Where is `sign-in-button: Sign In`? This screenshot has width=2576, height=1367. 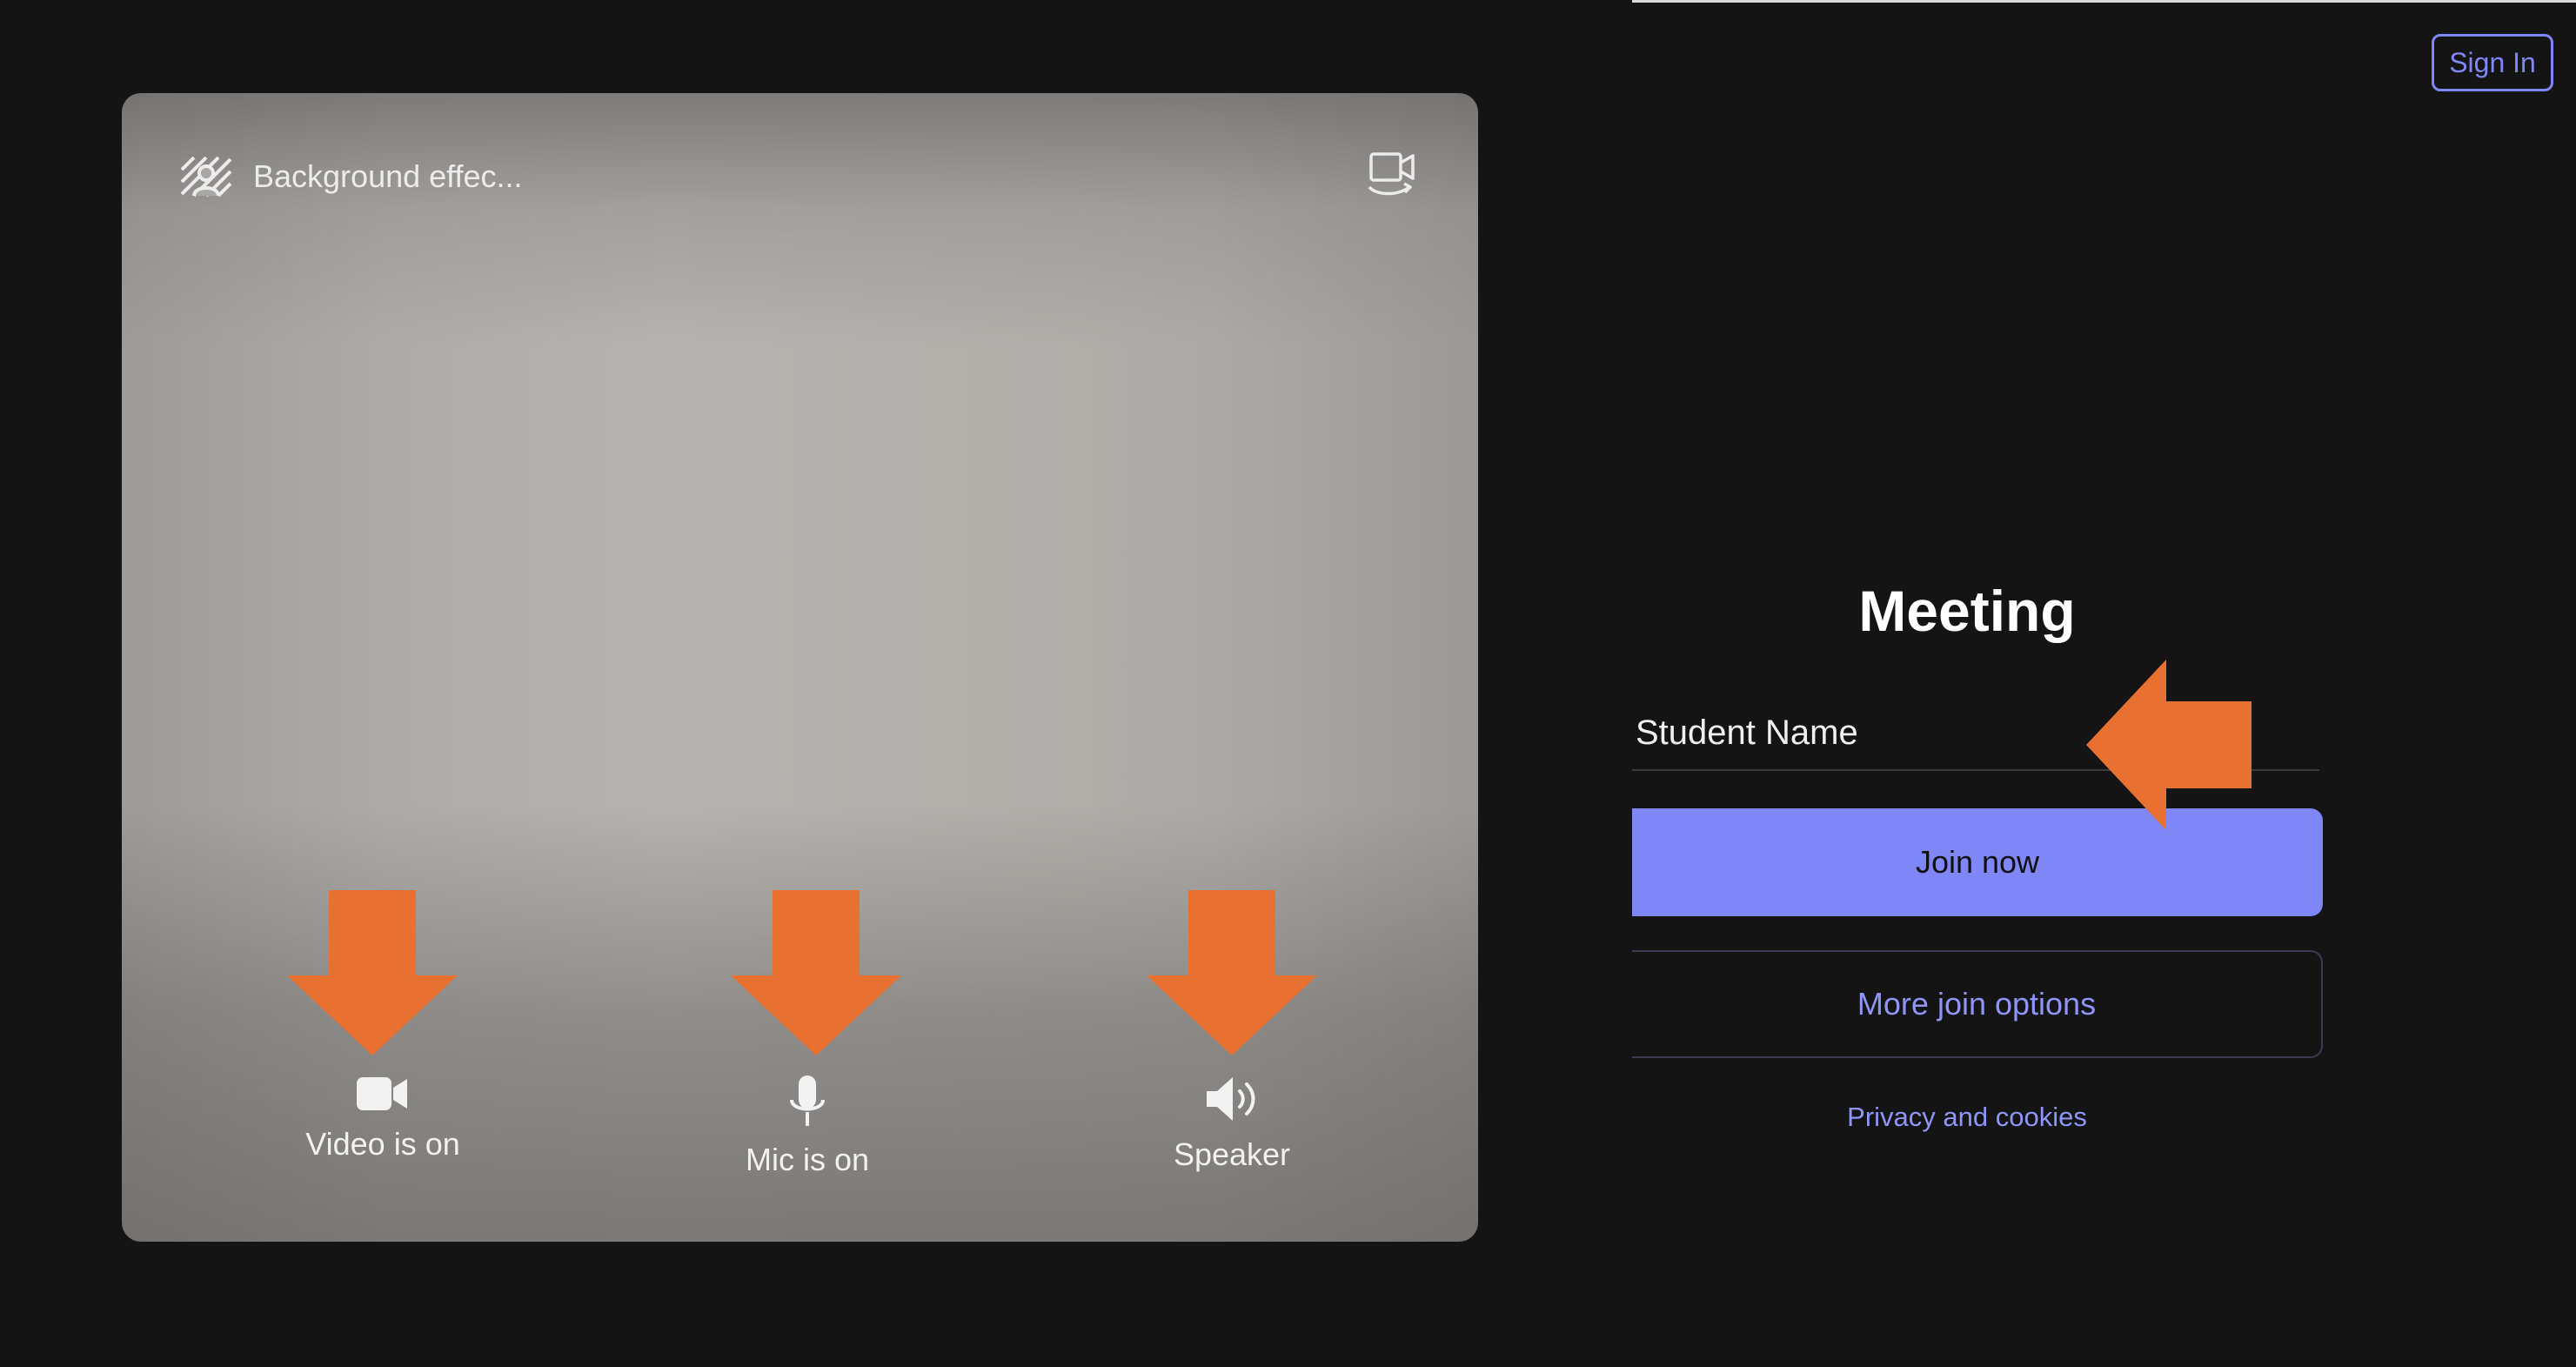 sign-in-button: Sign In is located at coordinates (2492, 62).